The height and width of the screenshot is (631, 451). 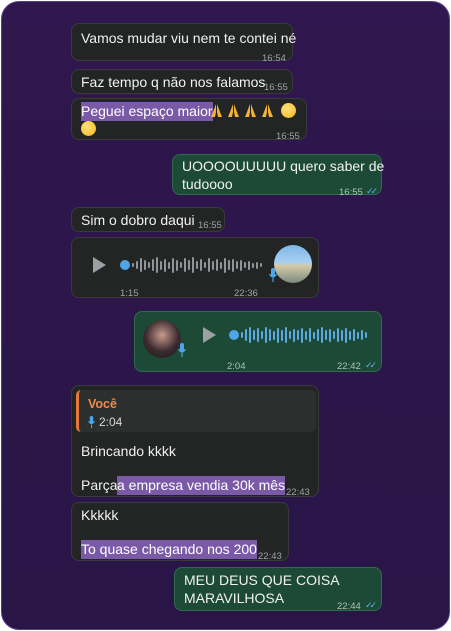 What do you see at coordinates (283, 166) in the screenshot?
I see `message-text-line1: UOOOOUUUUU quero saber de` at bounding box center [283, 166].